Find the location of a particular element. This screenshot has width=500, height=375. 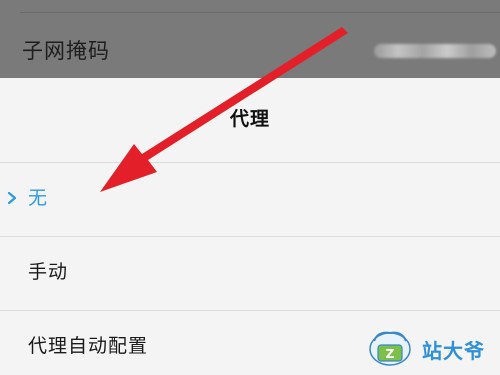

subnet-mask-value-blurred is located at coordinates (435, 51).